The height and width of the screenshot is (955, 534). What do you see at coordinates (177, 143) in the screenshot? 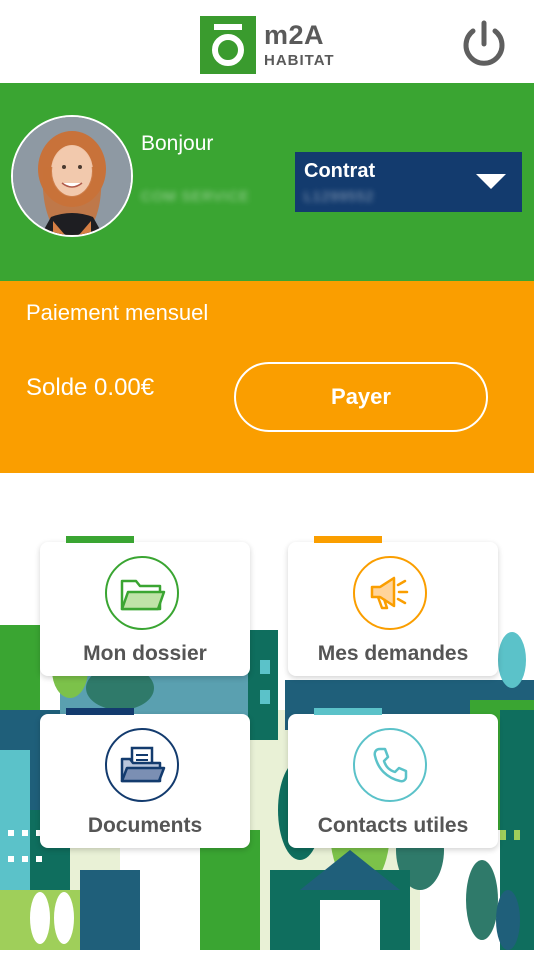
I see `greeting-text: Bonjour` at bounding box center [177, 143].